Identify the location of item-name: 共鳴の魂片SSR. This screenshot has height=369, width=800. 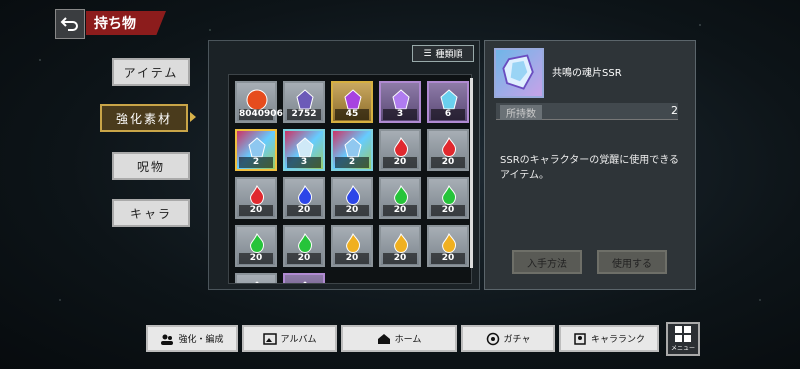
(587, 73).